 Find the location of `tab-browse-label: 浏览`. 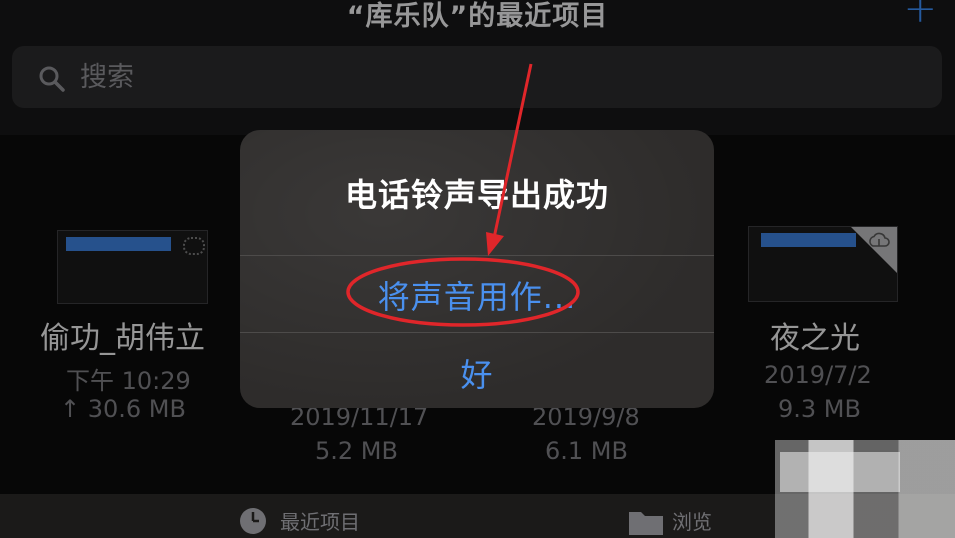

tab-browse-label: 浏览 is located at coordinates (692, 522).